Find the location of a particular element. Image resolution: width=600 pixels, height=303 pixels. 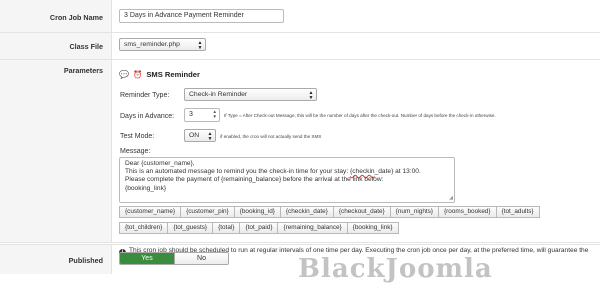

published-label-cell: Published is located at coordinates (56, 259).